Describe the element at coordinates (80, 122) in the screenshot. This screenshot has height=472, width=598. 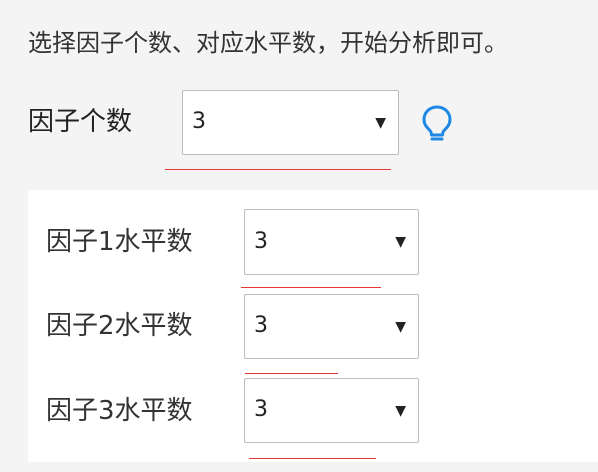
I see `factor-count-label: 因子个数` at that location.